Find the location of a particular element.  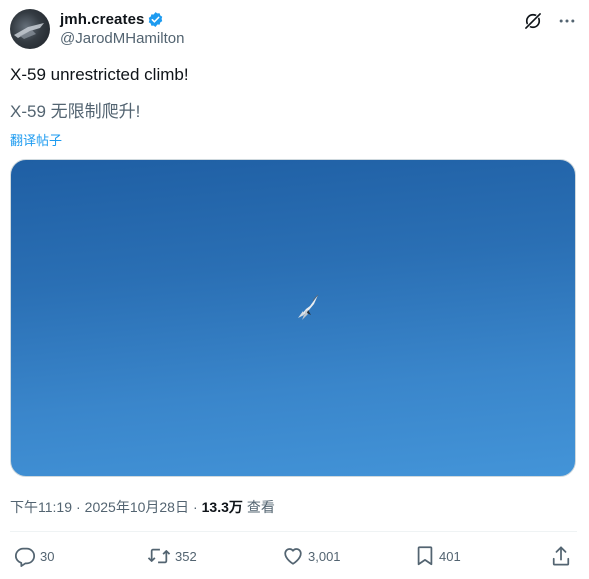

repost-icon is located at coordinates (159, 556).